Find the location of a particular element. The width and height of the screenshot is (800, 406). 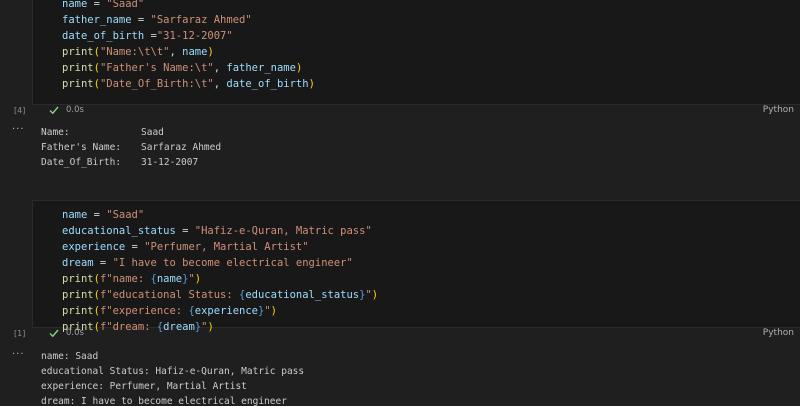

code-token: "Hafiz-e-Quran, Matric pass" is located at coordinates (283, 231).